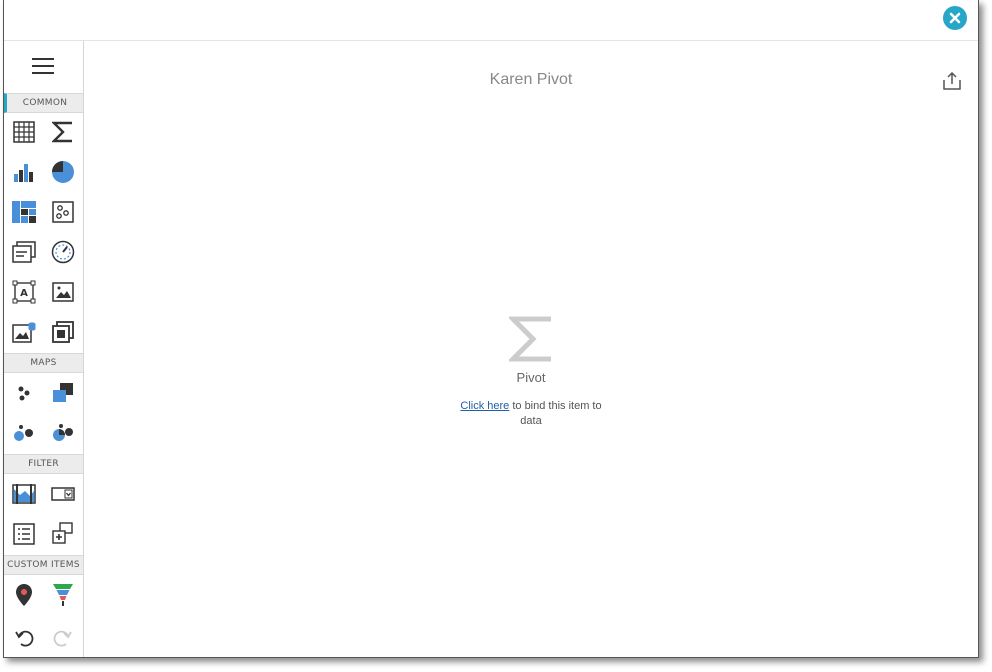 Image resolution: width=992 pixels, height=672 pixels. I want to click on toolbox-sidebar: COMMON A MAPS FILTER CUSTOM ITEMS, so click(44, 349).